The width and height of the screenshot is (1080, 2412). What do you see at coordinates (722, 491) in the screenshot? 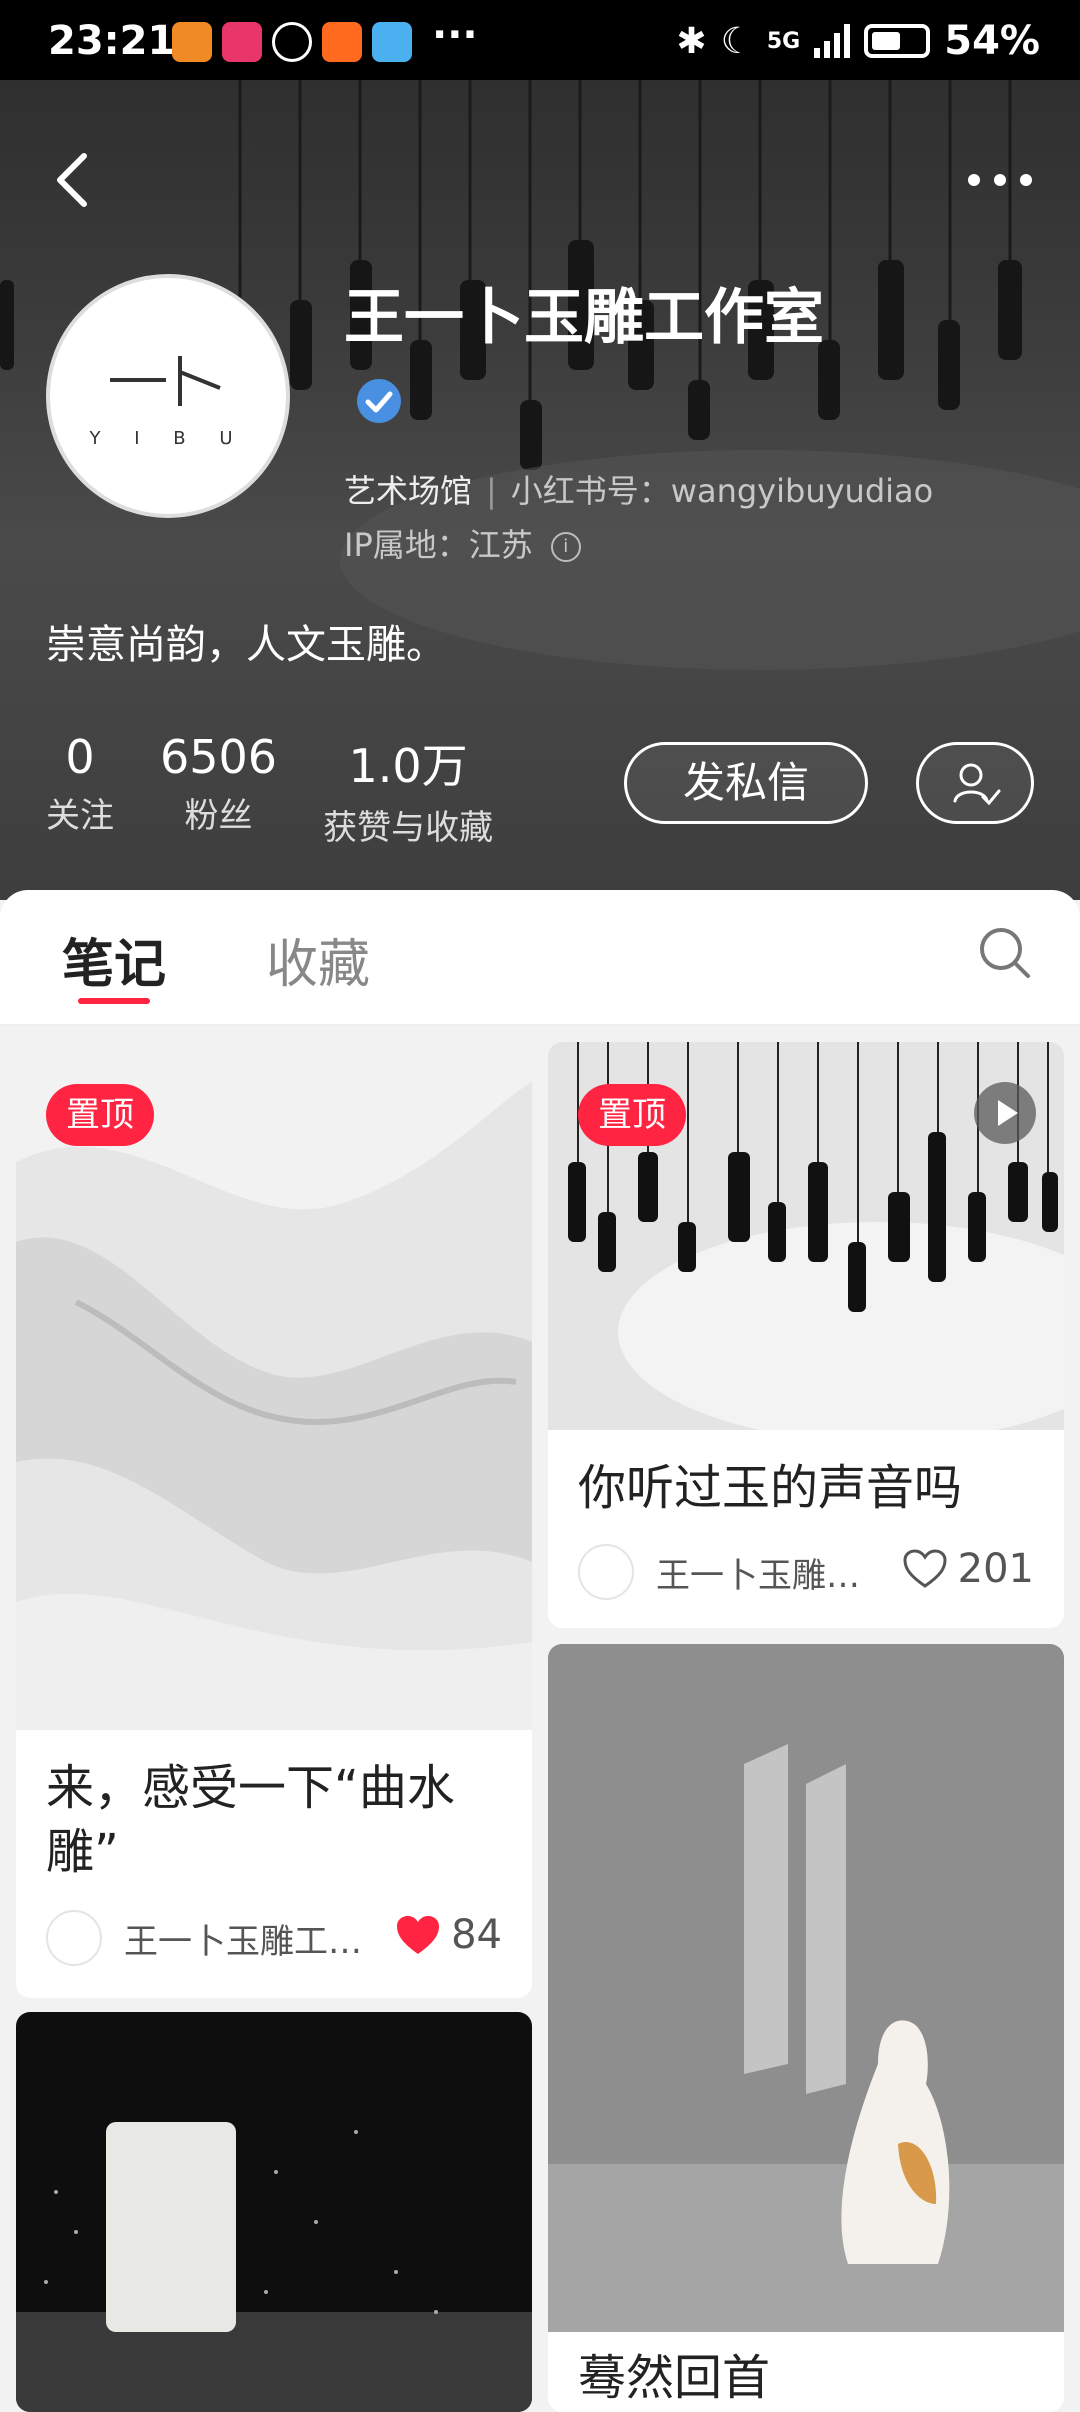
I see `account-id: 小红书号：wangyibuyudiao` at bounding box center [722, 491].